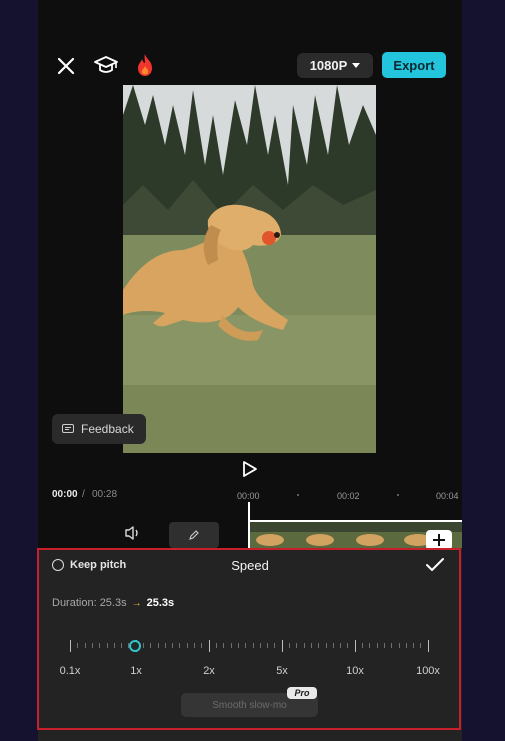 This screenshot has height=741, width=505. What do you see at coordinates (133, 533) in the screenshot?
I see `volume-icon` at bounding box center [133, 533].